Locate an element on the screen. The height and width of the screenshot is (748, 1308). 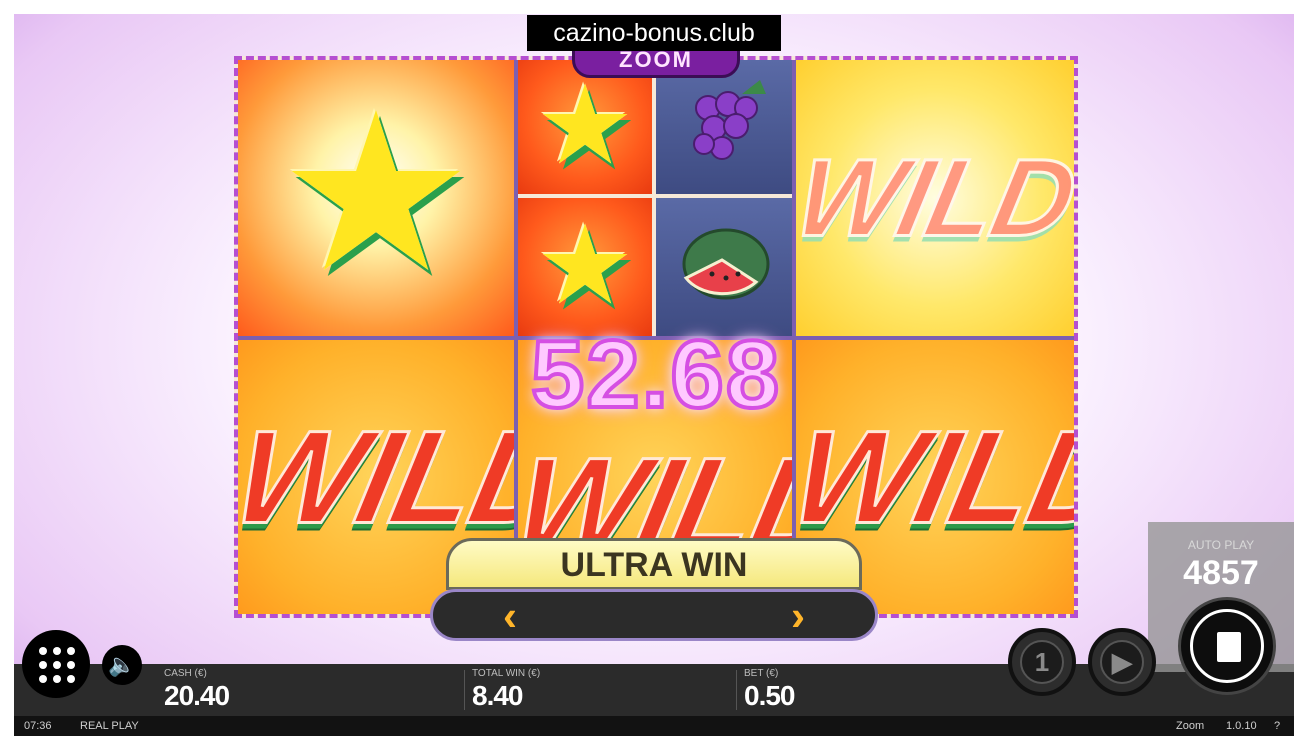
play-mode: REAL PLAY is located at coordinates (109, 726).